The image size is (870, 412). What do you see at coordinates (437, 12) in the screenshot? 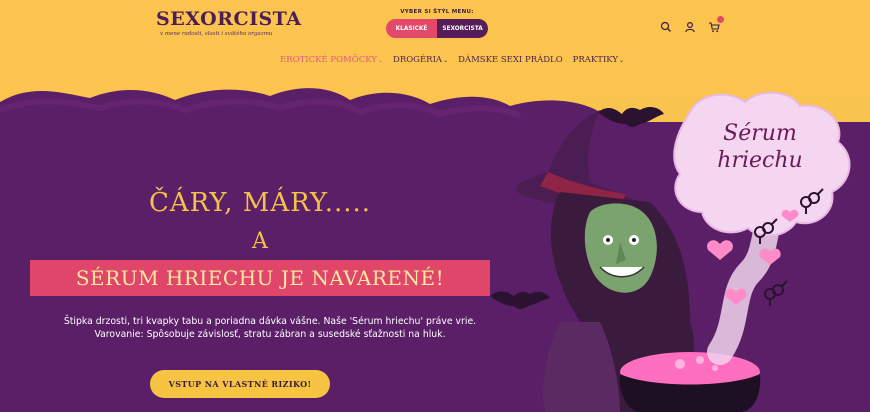
I see `menu-switch-label: VYBER SI ŠTÝL MENU:` at bounding box center [437, 12].